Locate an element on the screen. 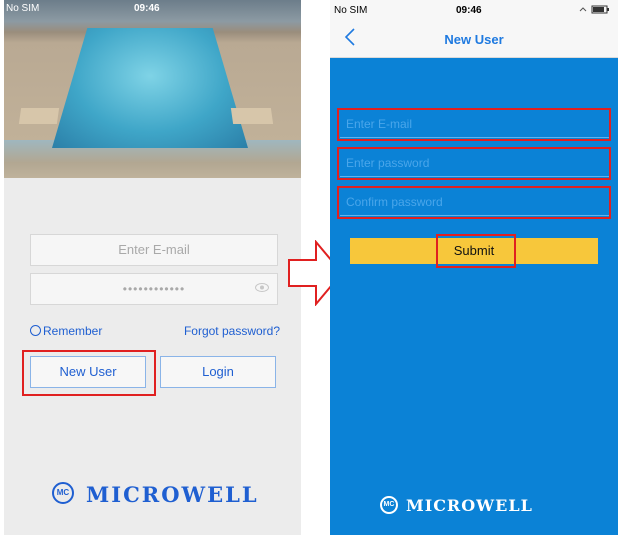  status-icons is located at coordinates (594, 9).